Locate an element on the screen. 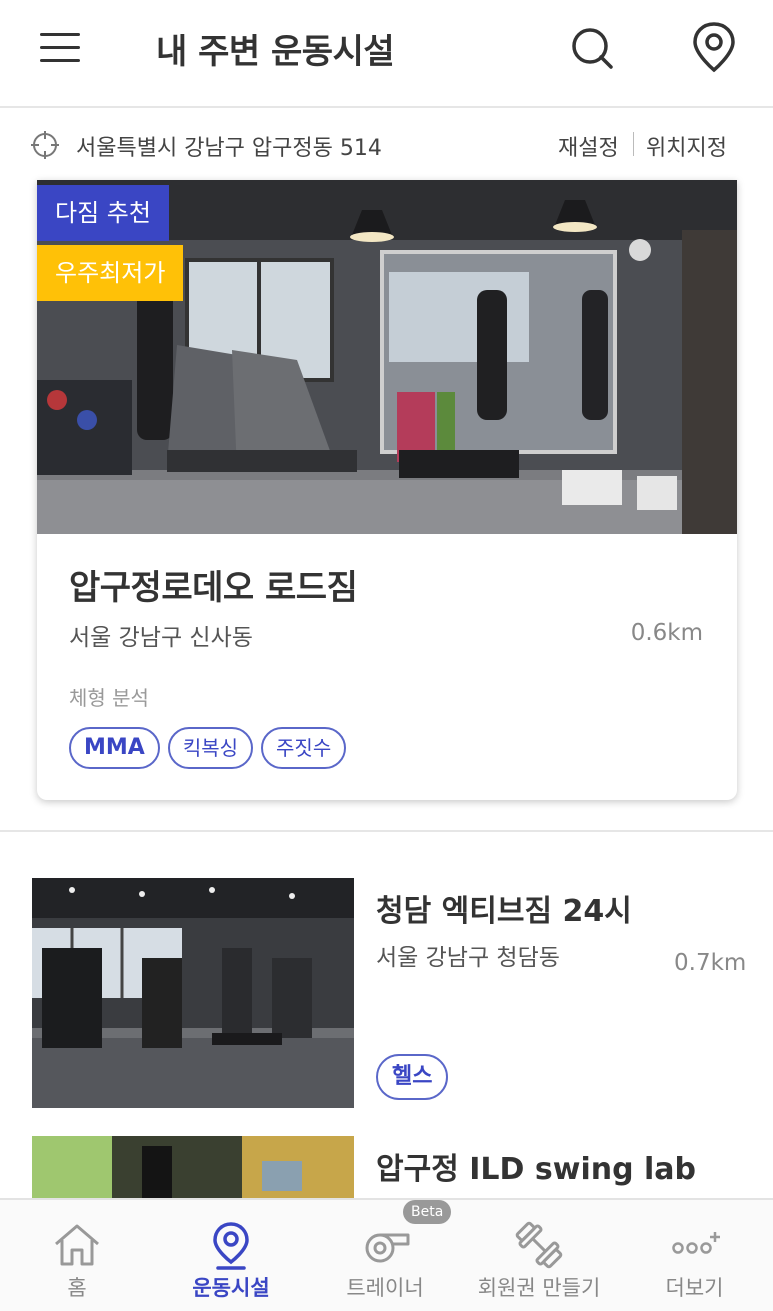 The height and width of the screenshot is (1311, 773). tag-chip: 헬스 is located at coordinates (412, 1077).